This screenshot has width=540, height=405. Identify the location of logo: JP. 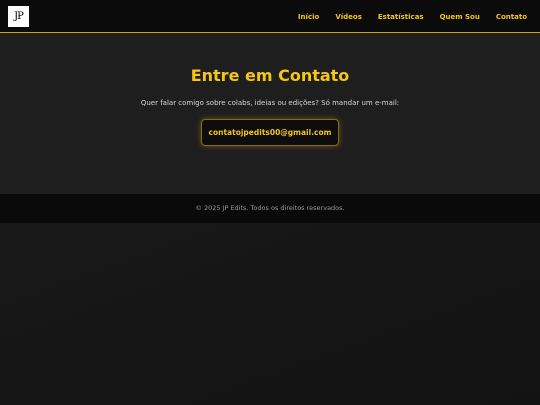
(18, 16).